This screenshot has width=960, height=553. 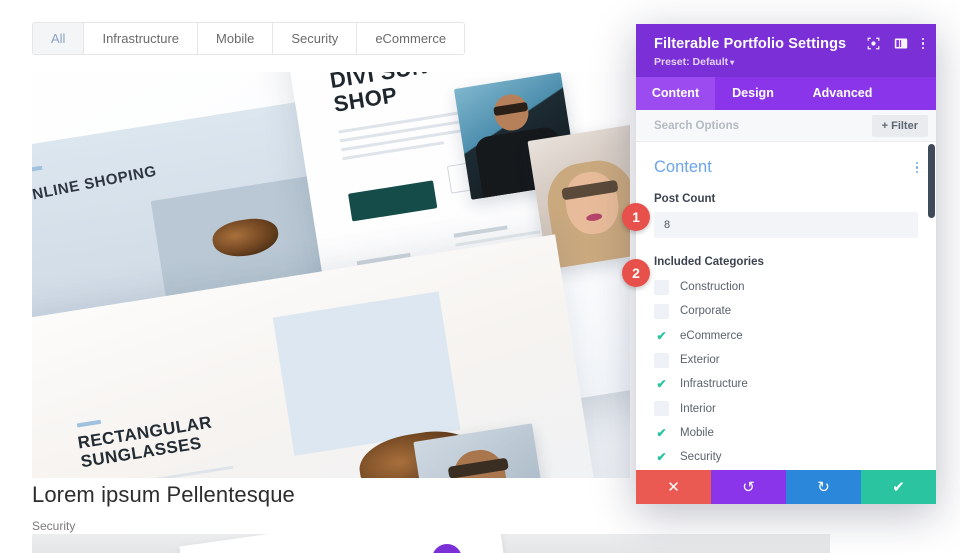 What do you see at coordinates (922, 43) in the screenshot?
I see `more-vertical-icon` at bounding box center [922, 43].